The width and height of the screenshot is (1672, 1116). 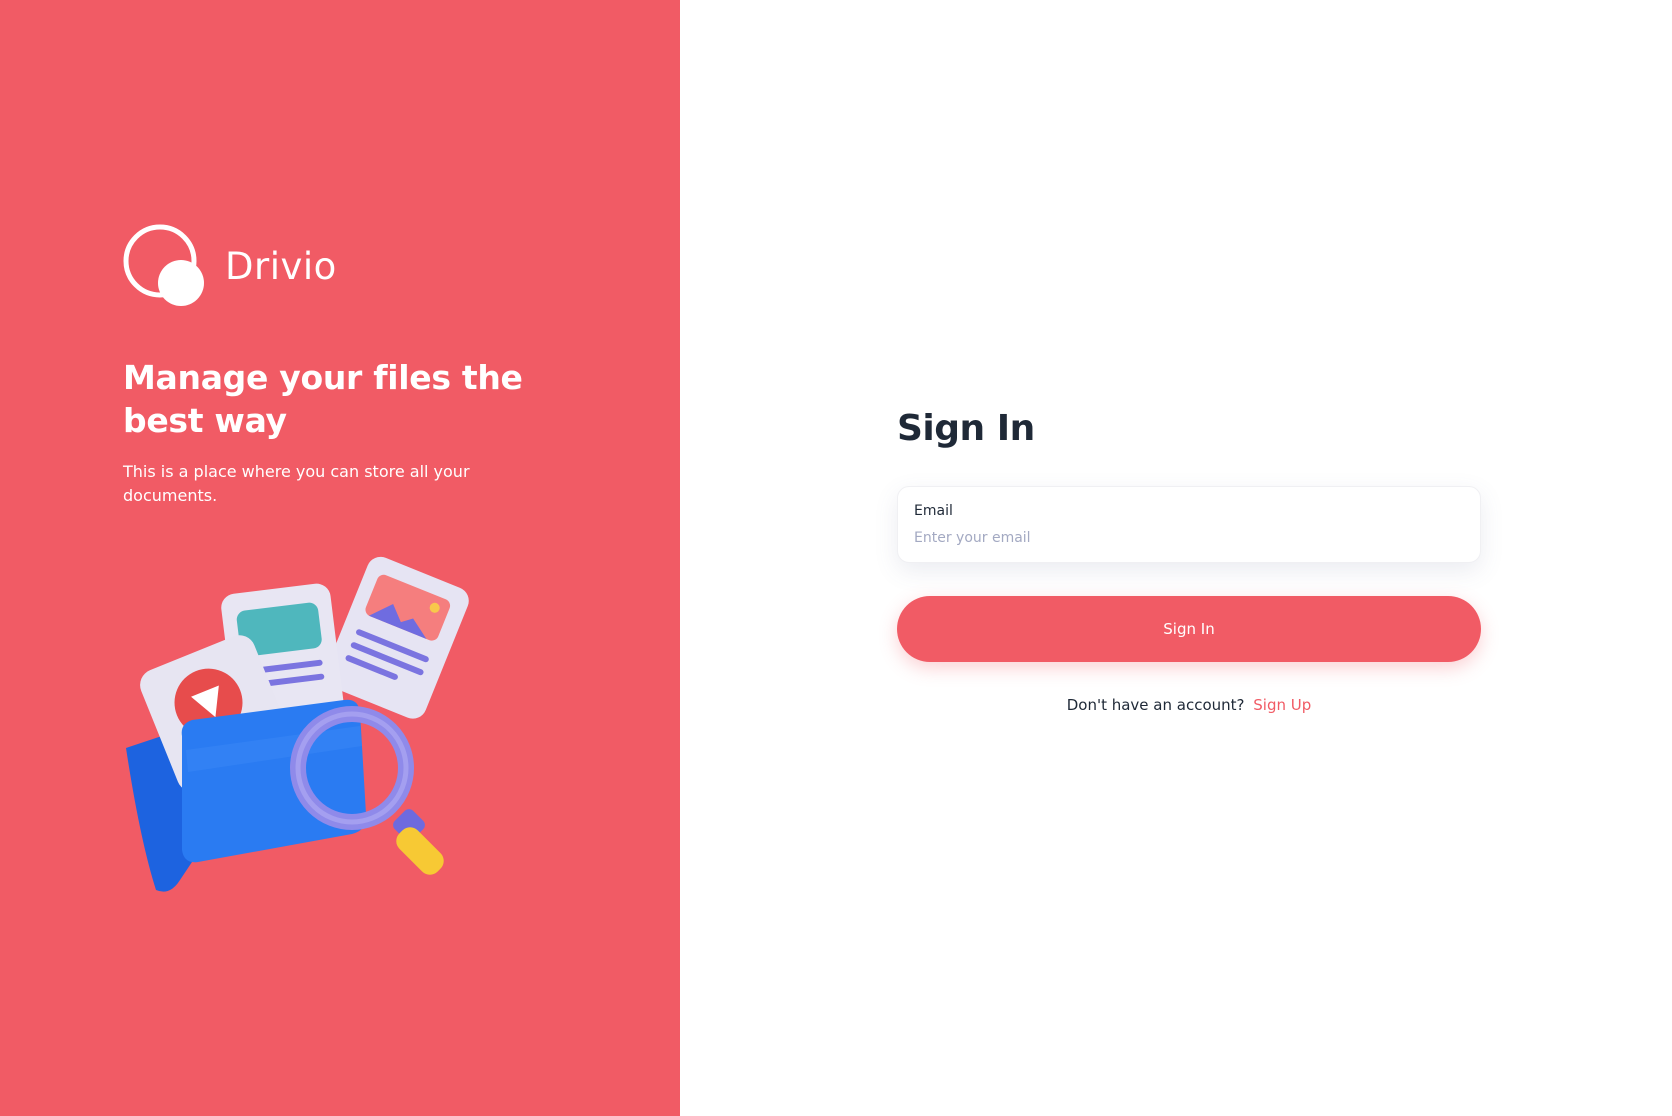 What do you see at coordinates (297, 724) in the screenshot?
I see `folder-files-magnifier-illustration` at bounding box center [297, 724].